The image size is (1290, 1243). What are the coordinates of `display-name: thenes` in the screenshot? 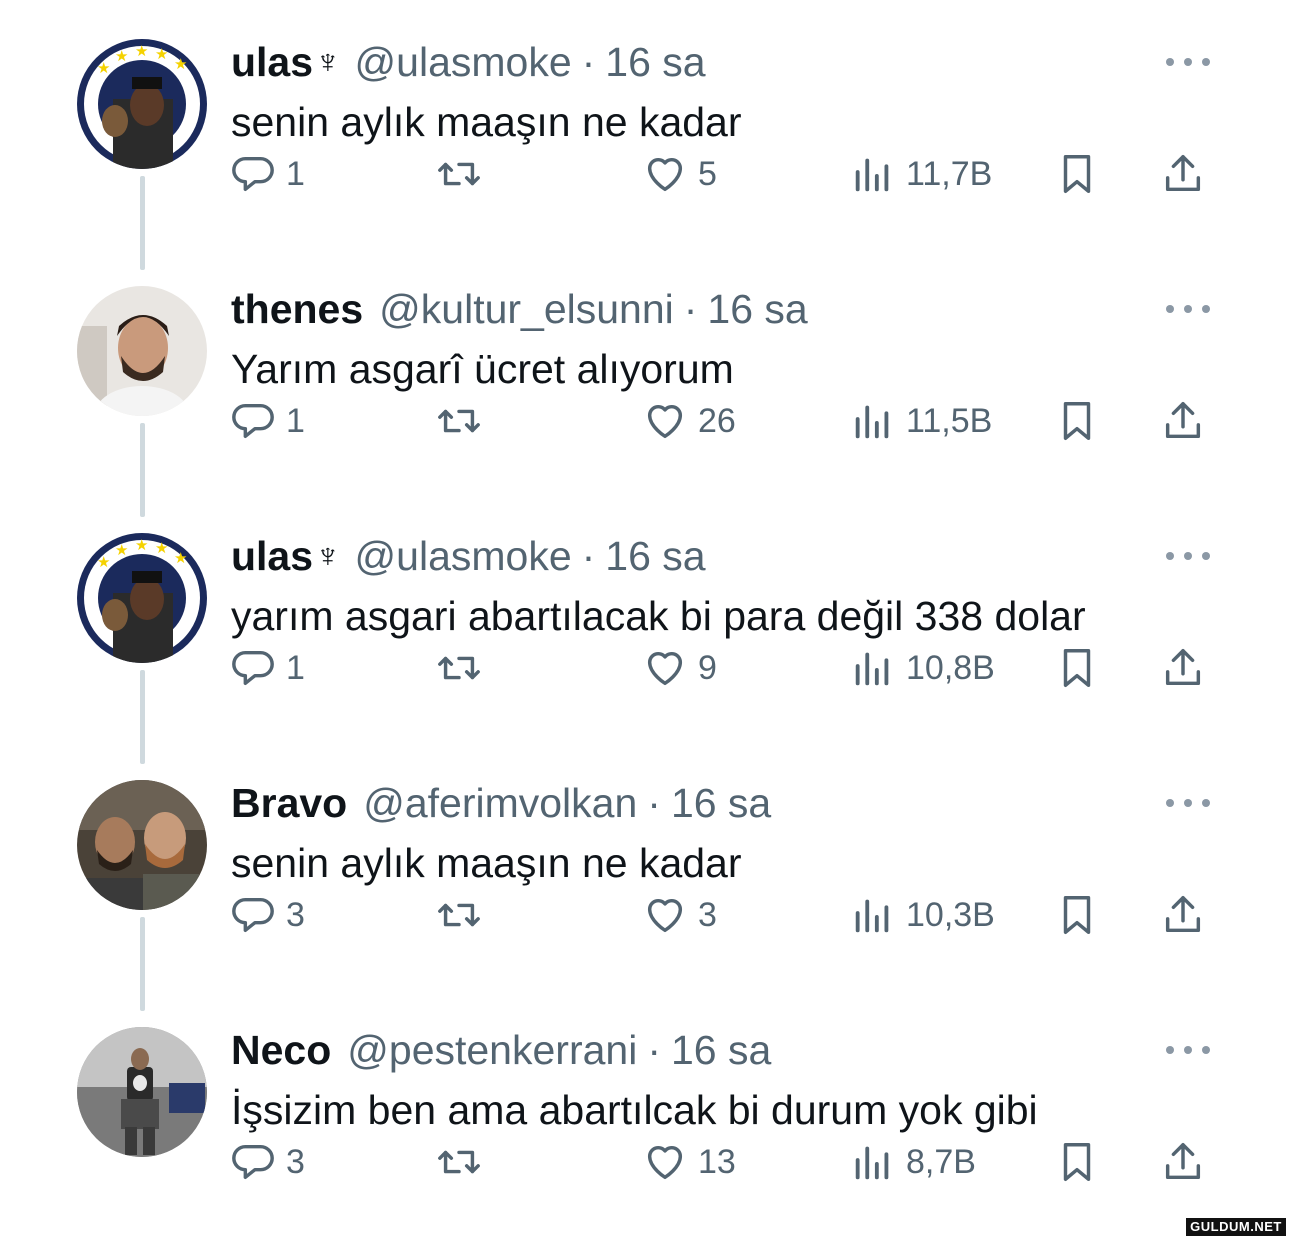 It's located at (297, 309).